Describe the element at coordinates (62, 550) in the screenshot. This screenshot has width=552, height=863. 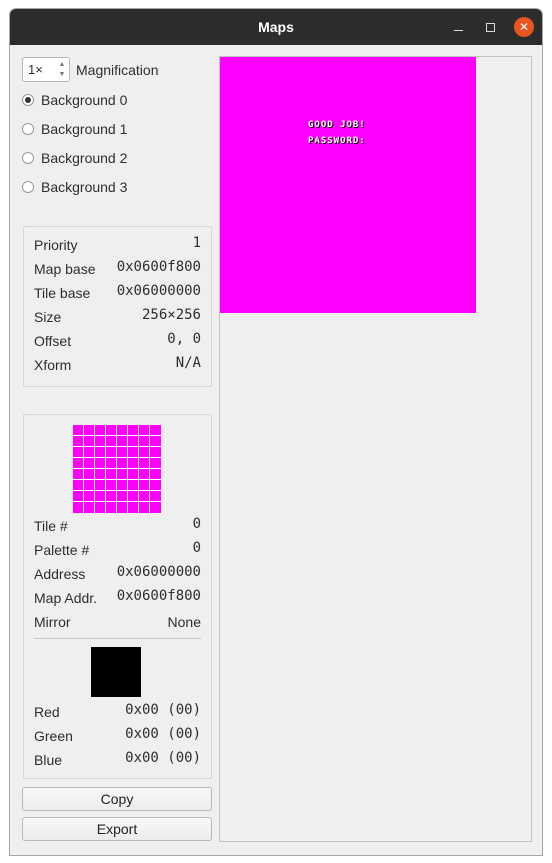
I see `palette-num-label: Palette #` at that location.